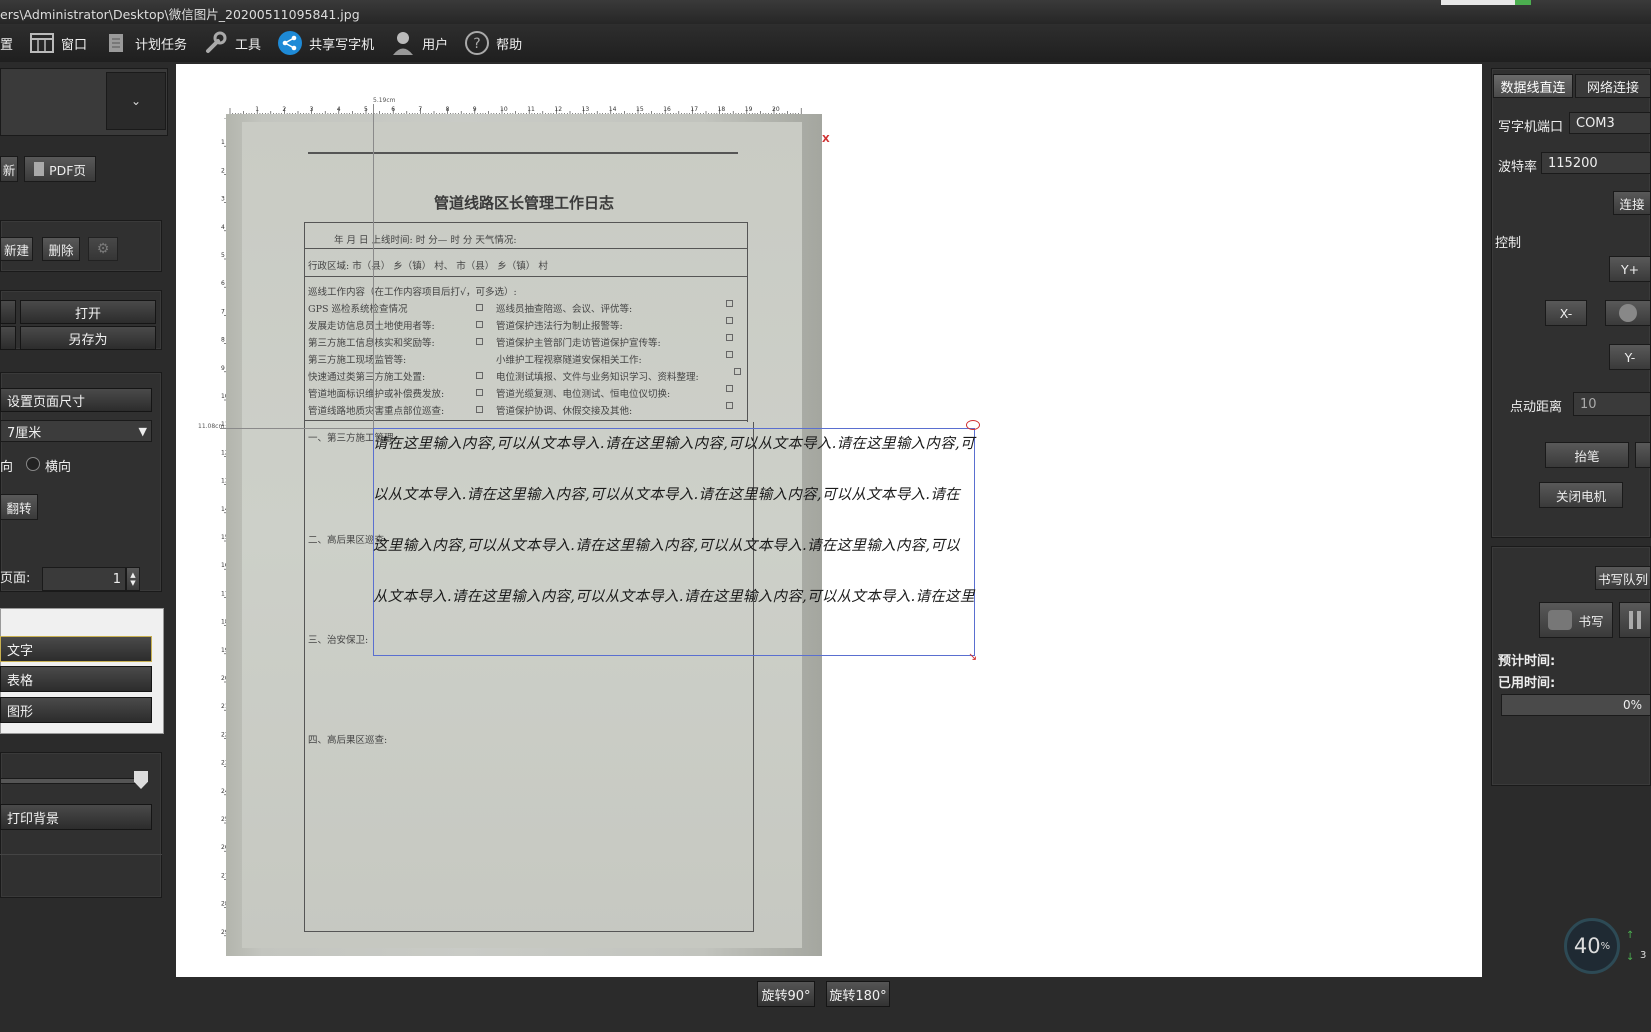  What do you see at coordinates (223, 227) in the screenshot?
I see `ruler-left-number: 4` at bounding box center [223, 227].